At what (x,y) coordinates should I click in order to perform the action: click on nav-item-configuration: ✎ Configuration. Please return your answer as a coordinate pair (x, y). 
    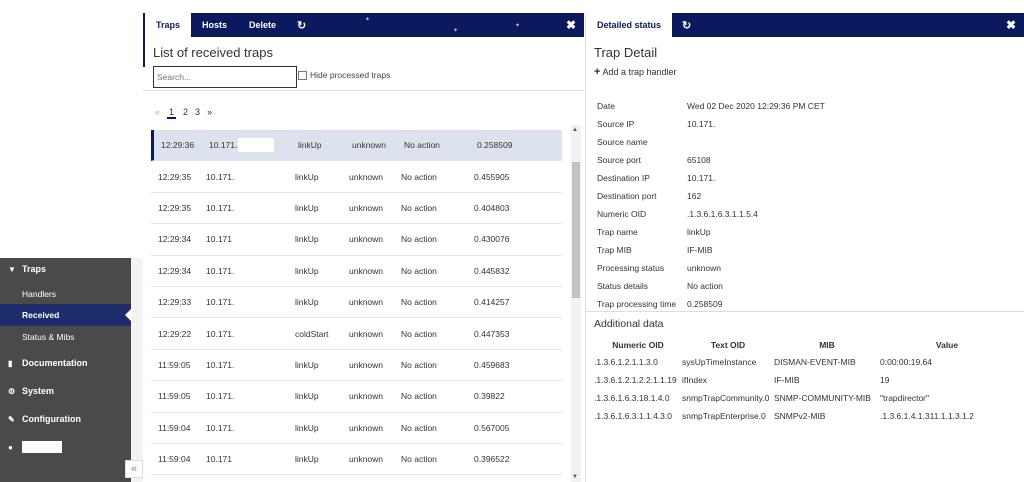
    Looking at the image, I should click on (65, 419).